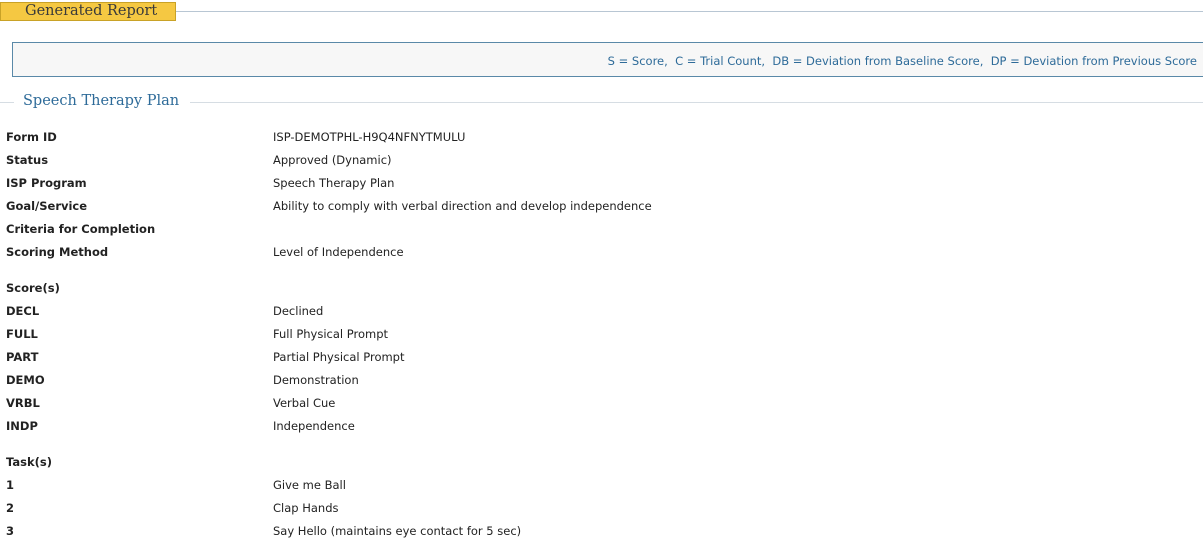 The image size is (1203, 543). Describe the element at coordinates (339, 357) in the screenshot. I see `score-description: Partial Physical Prompt` at that location.